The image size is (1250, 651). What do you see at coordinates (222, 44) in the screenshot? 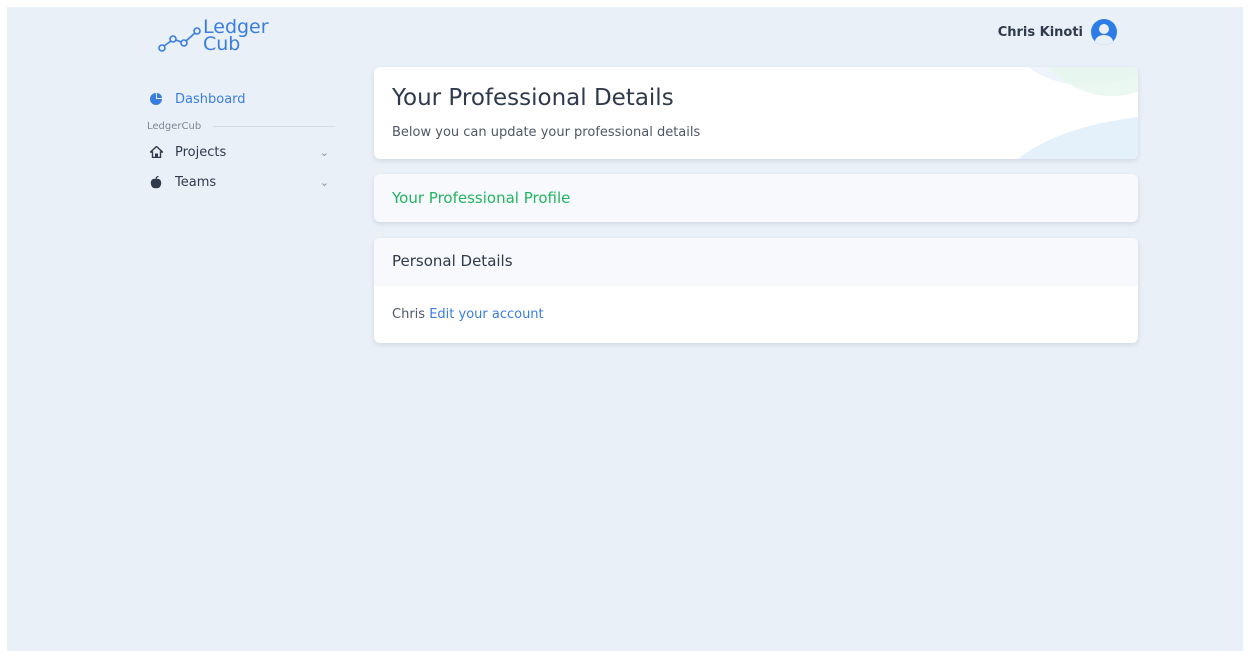
I see `brand-line2: Cub` at bounding box center [222, 44].